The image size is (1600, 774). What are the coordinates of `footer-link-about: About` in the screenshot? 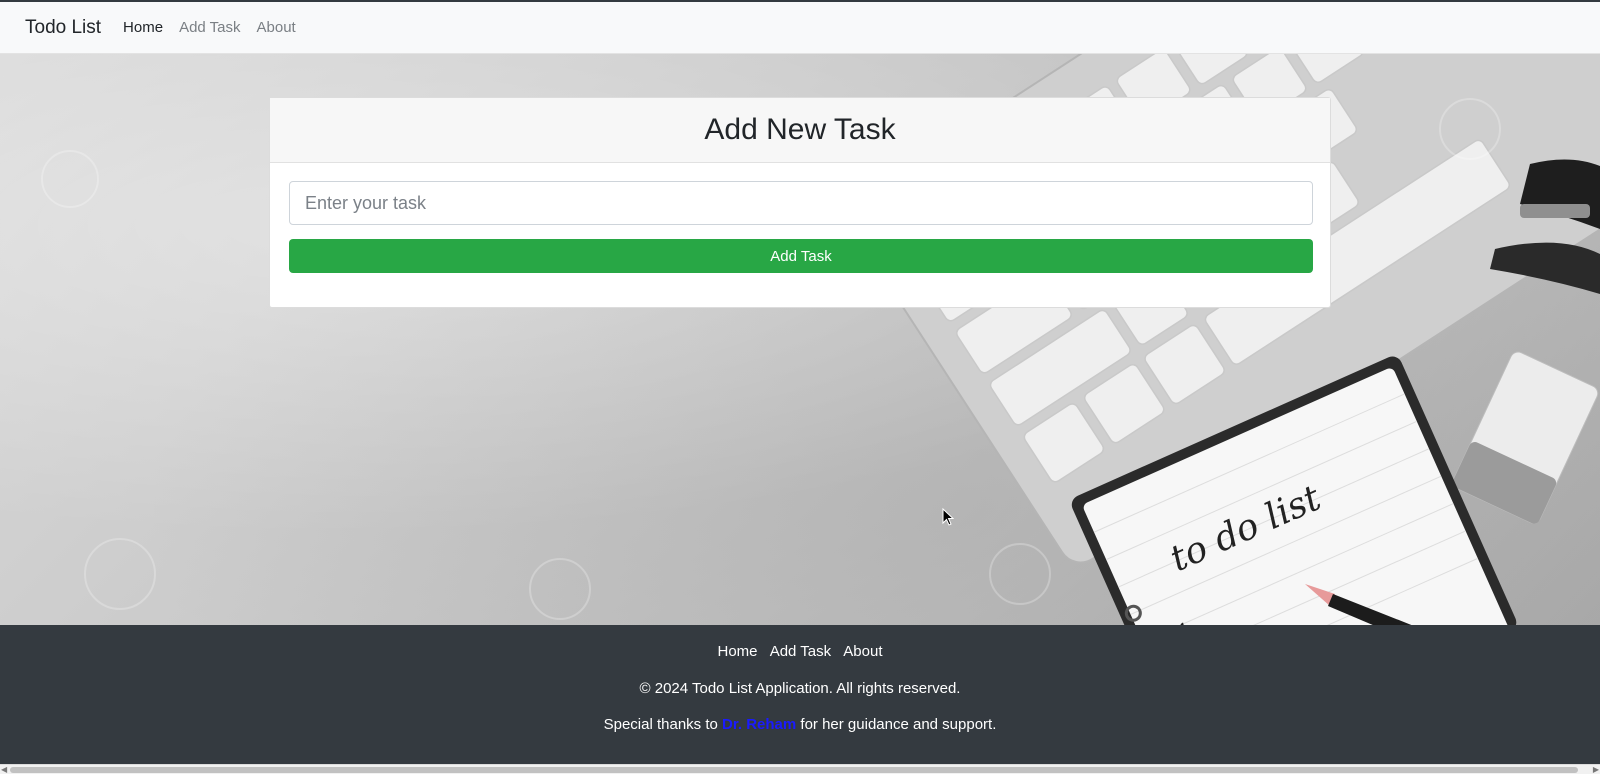 It's located at (862, 651).